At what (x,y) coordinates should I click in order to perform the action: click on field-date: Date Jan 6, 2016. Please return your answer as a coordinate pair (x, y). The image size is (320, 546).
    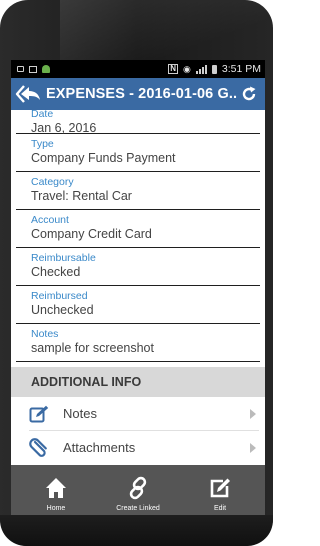
    Looking at the image, I should click on (138, 122).